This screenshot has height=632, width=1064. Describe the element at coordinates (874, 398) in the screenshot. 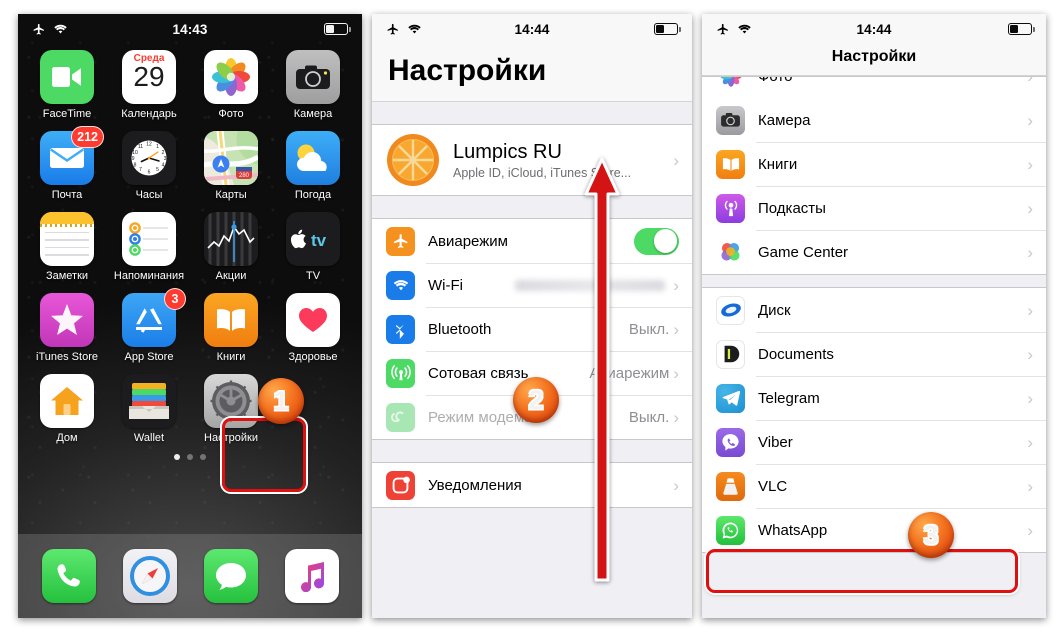

I see `row-telegram: Telegram ›` at that location.